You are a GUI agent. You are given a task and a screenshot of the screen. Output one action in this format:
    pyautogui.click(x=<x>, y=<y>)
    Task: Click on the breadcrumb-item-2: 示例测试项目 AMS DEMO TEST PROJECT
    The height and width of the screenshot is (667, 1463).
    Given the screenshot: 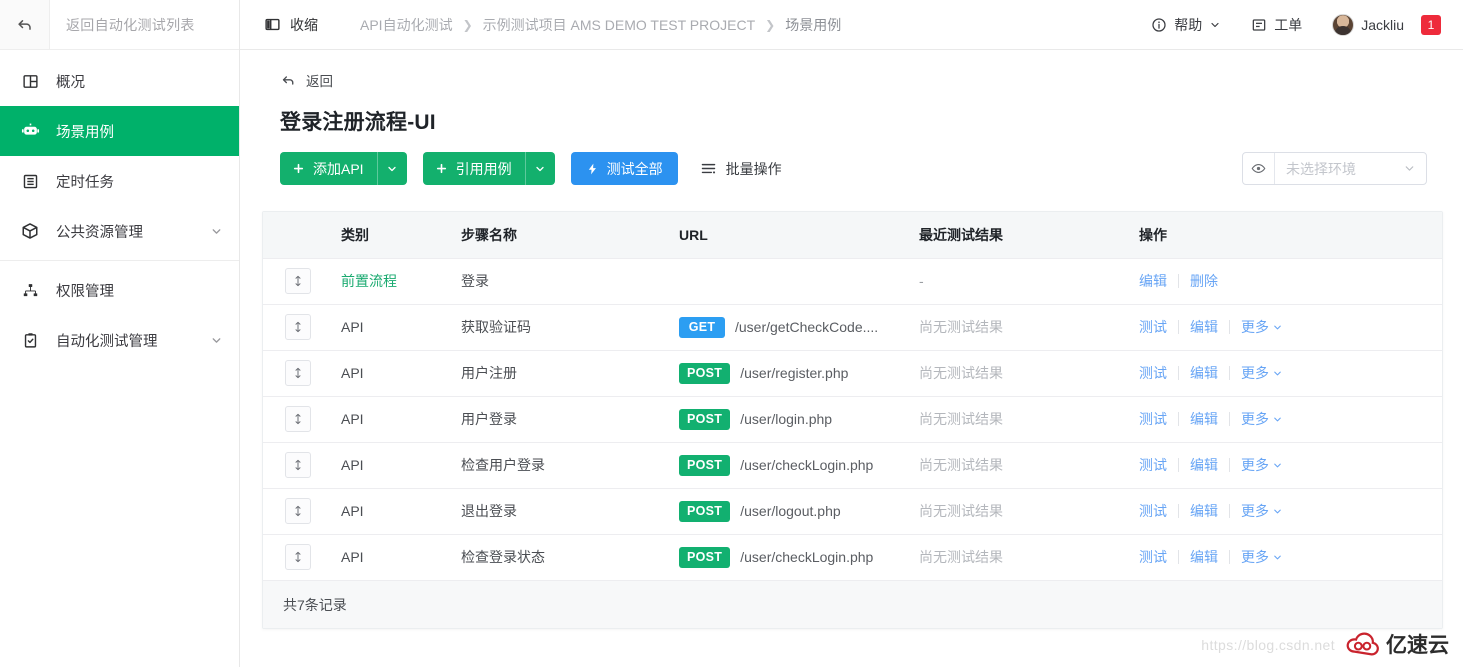 What is the action you would take?
    pyautogui.click(x=619, y=25)
    